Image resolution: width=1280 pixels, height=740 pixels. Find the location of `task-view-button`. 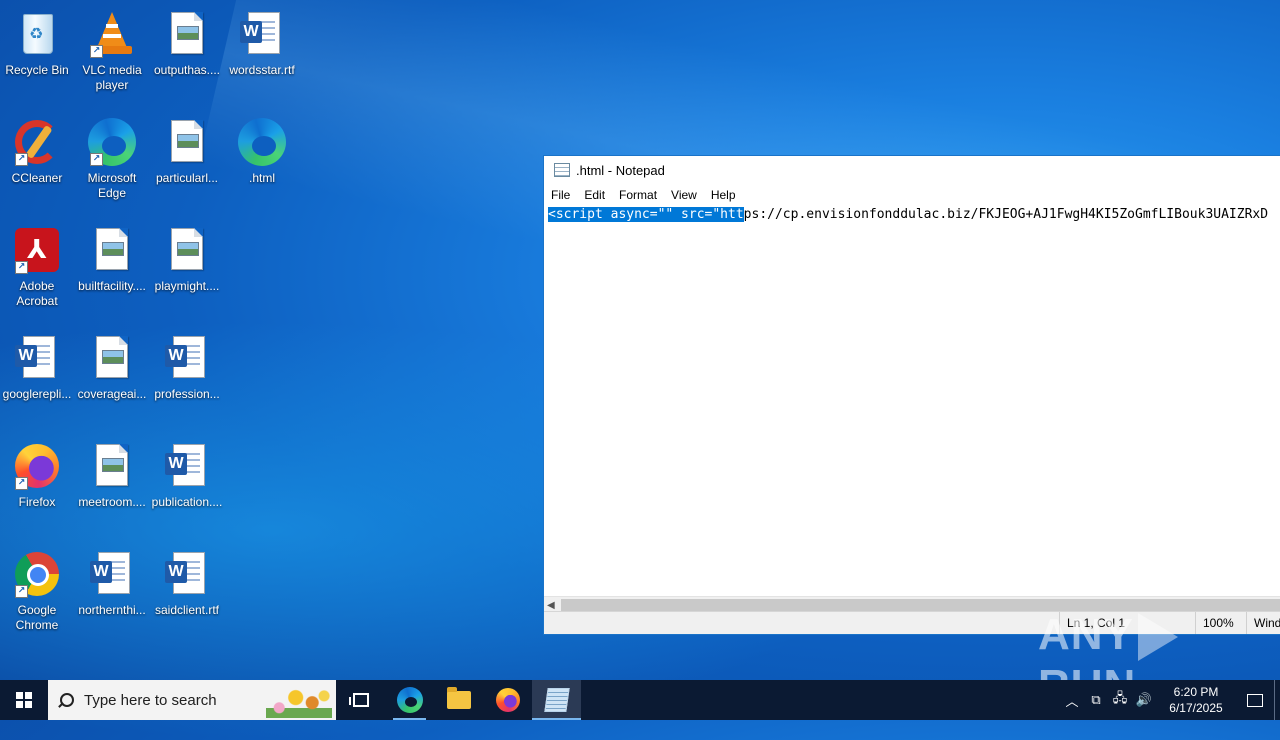

task-view-button is located at coordinates (360, 700).